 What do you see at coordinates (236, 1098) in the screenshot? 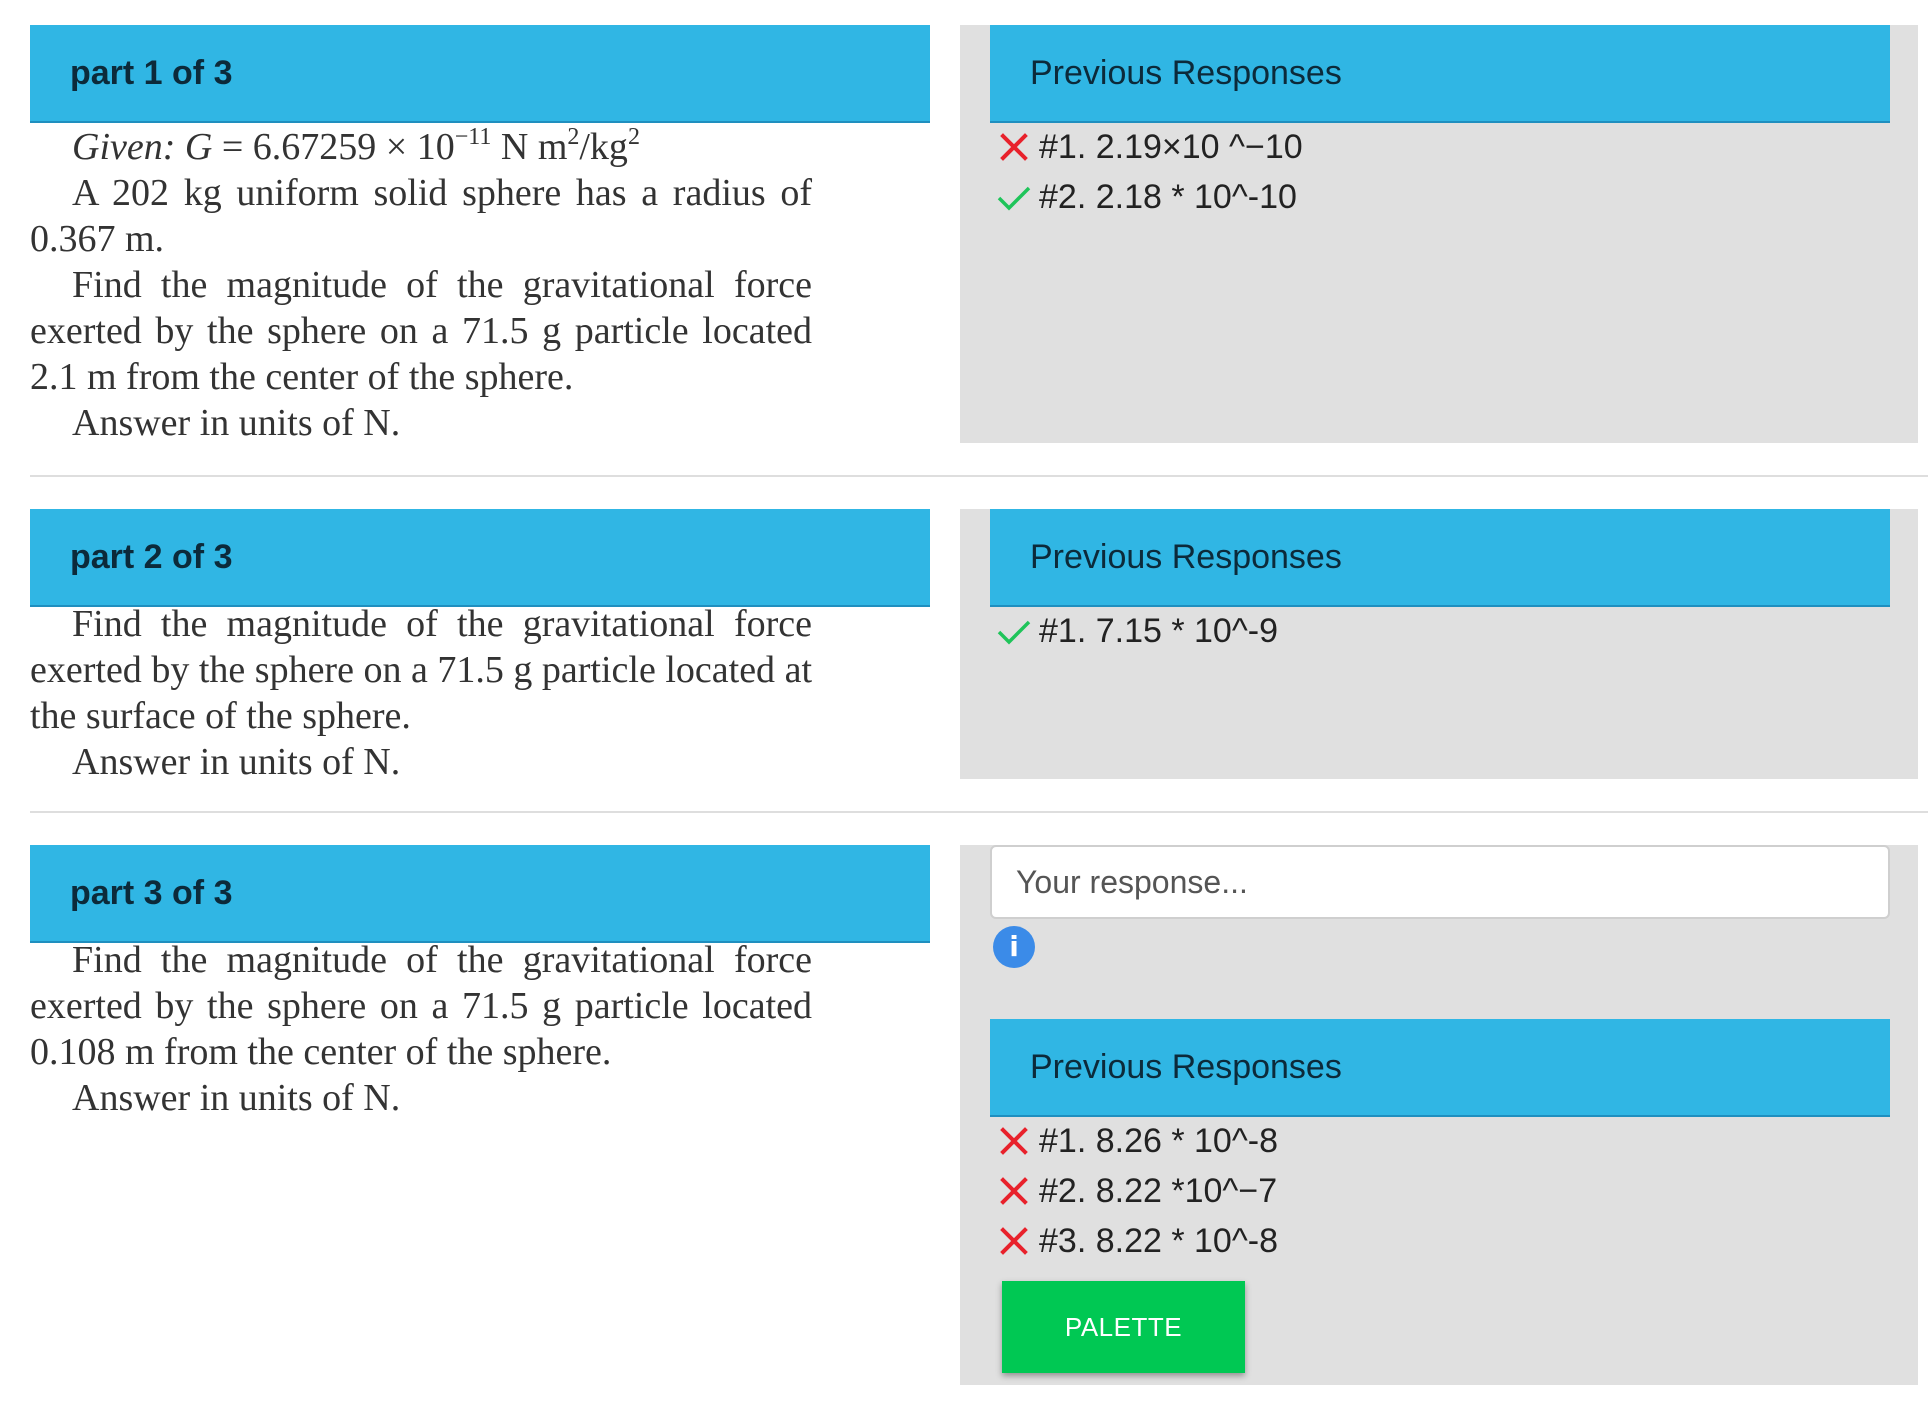
I see `part-3-line-2: Answer in units of N.` at bounding box center [236, 1098].